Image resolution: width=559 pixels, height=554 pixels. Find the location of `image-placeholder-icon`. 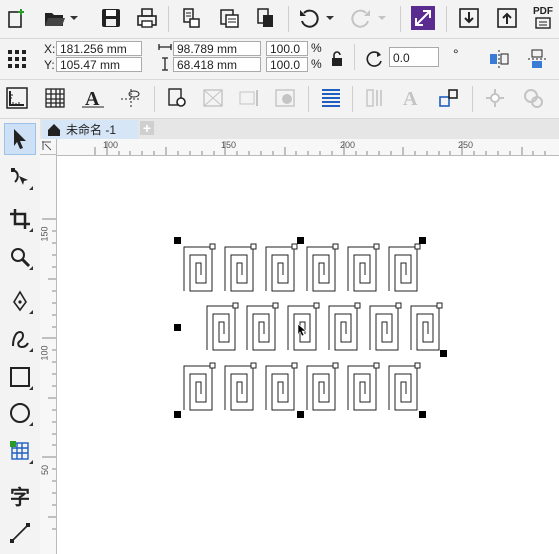

image-placeholder-icon is located at coordinates (213, 98).